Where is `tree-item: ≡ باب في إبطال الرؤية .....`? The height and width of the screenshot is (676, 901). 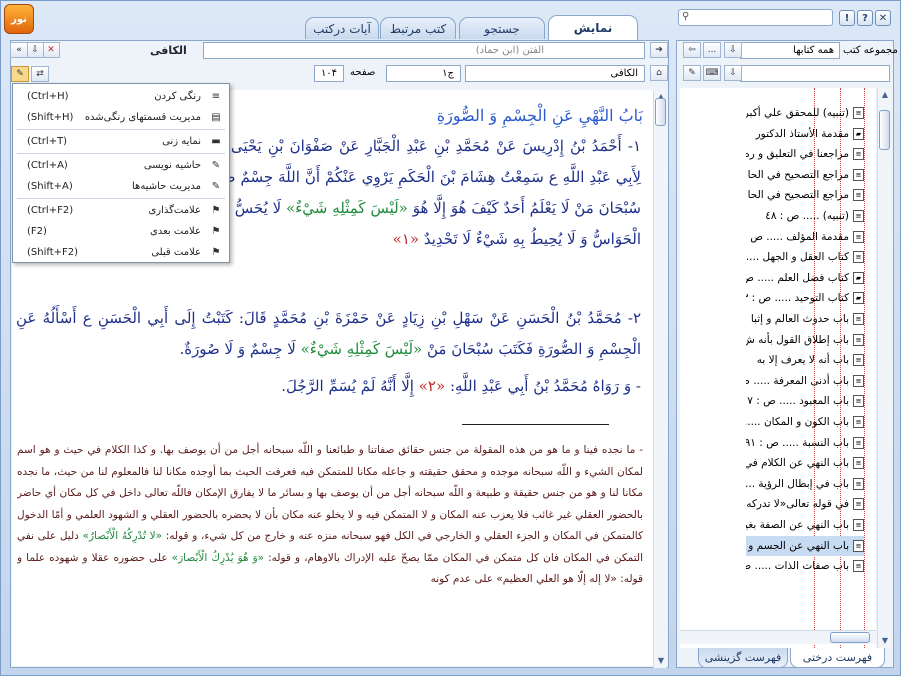
tree-item: ≡ باب في إبطال الرؤية ..... is located at coordinates (805, 484).